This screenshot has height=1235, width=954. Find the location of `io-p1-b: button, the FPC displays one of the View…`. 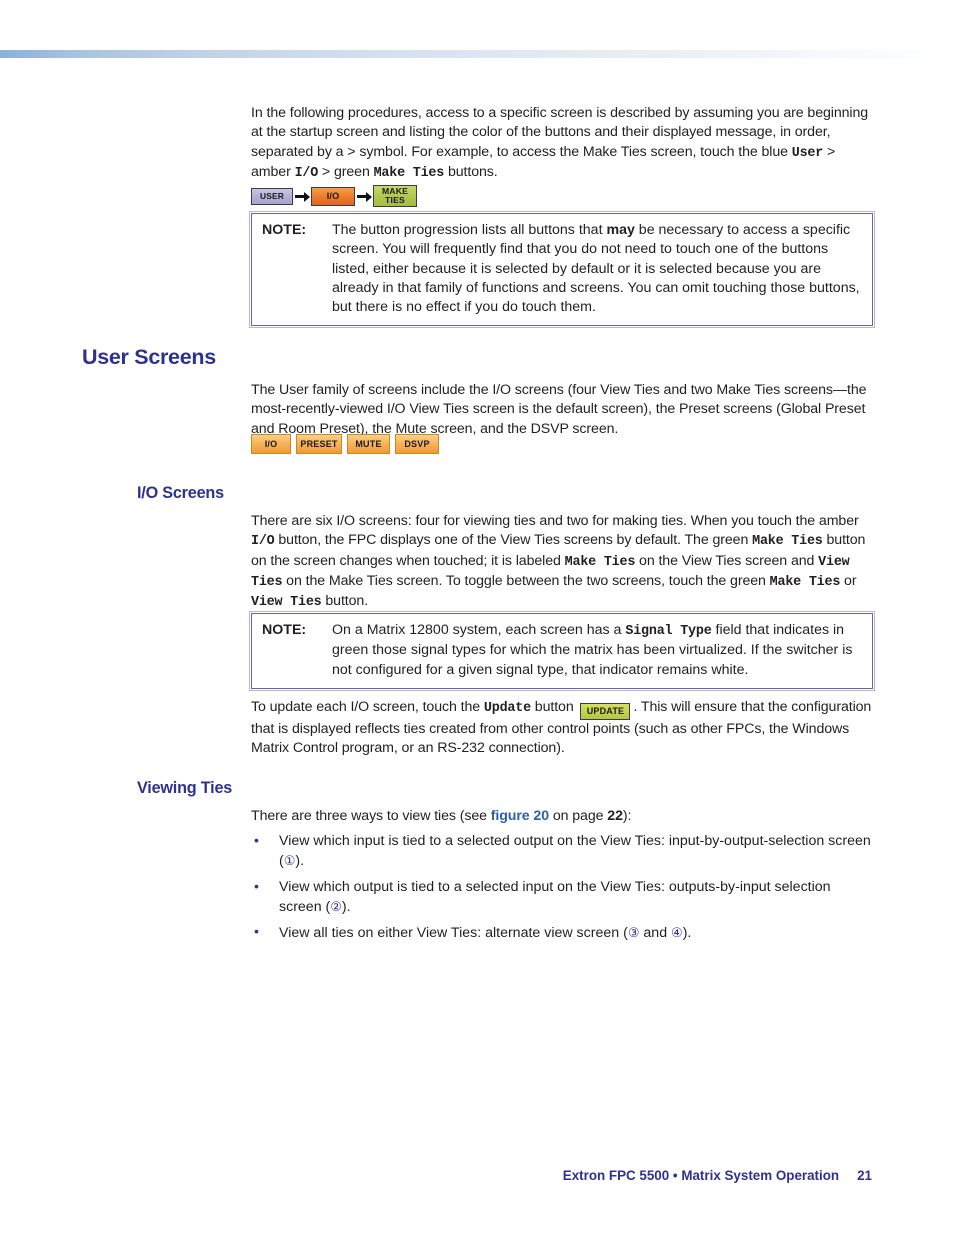

io-p1-b: button, the FPC displays one of the View… is located at coordinates (513, 540).